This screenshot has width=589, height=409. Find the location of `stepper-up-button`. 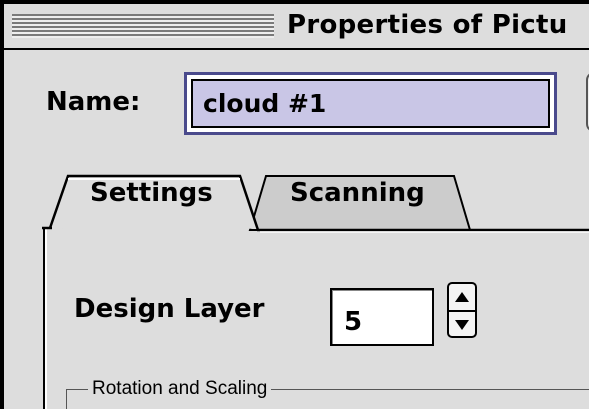

stepper-up-button is located at coordinates (462, 298).